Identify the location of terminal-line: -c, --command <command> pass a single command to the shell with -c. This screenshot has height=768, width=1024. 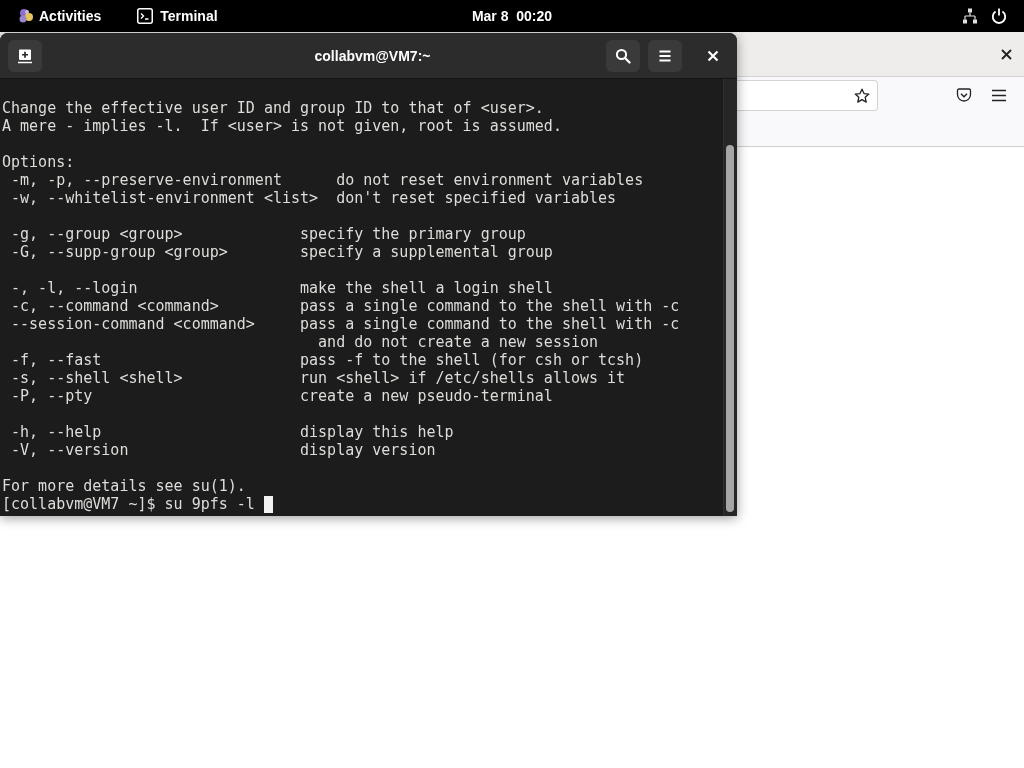
(345, 306).